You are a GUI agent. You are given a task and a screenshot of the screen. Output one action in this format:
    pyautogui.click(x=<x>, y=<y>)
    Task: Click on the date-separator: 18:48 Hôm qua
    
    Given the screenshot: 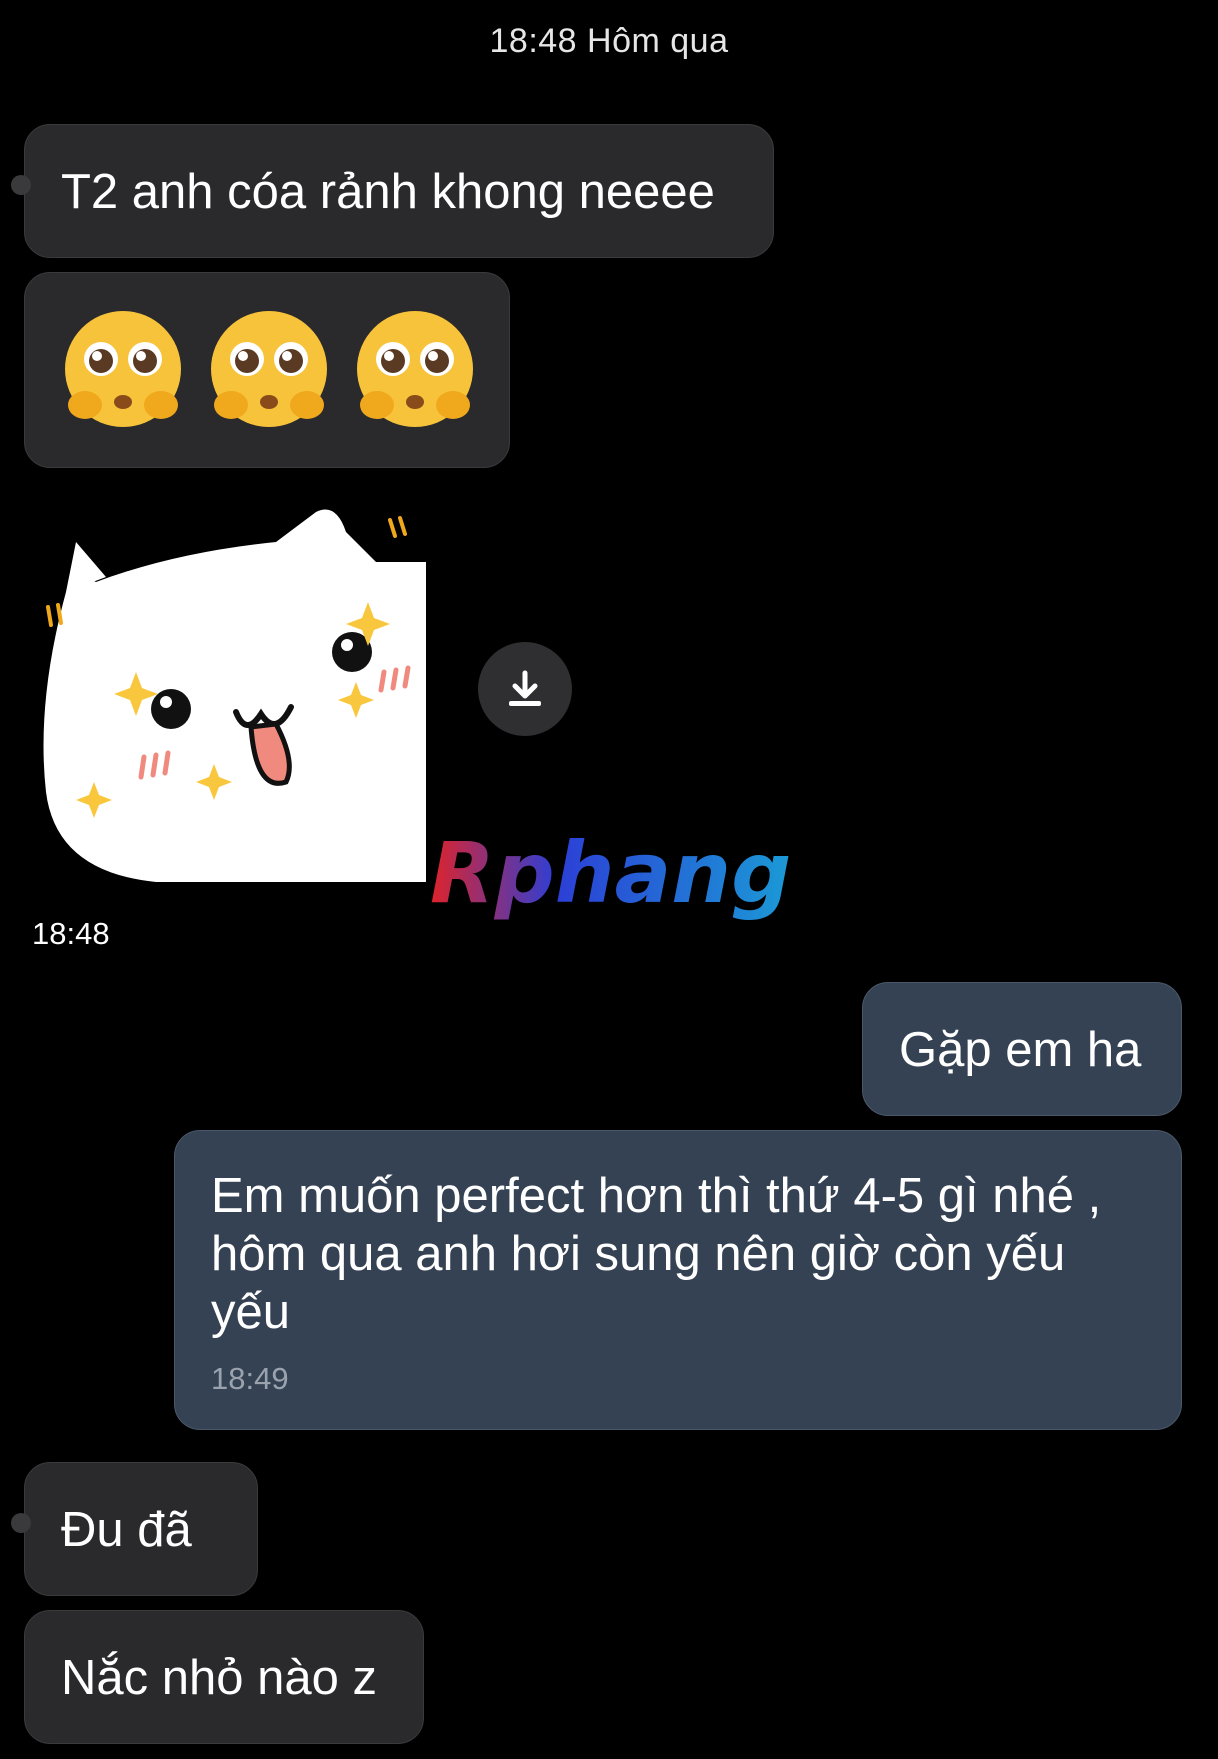 What is the action you would take?
    pyautogui.click(x=609, y=41)
    